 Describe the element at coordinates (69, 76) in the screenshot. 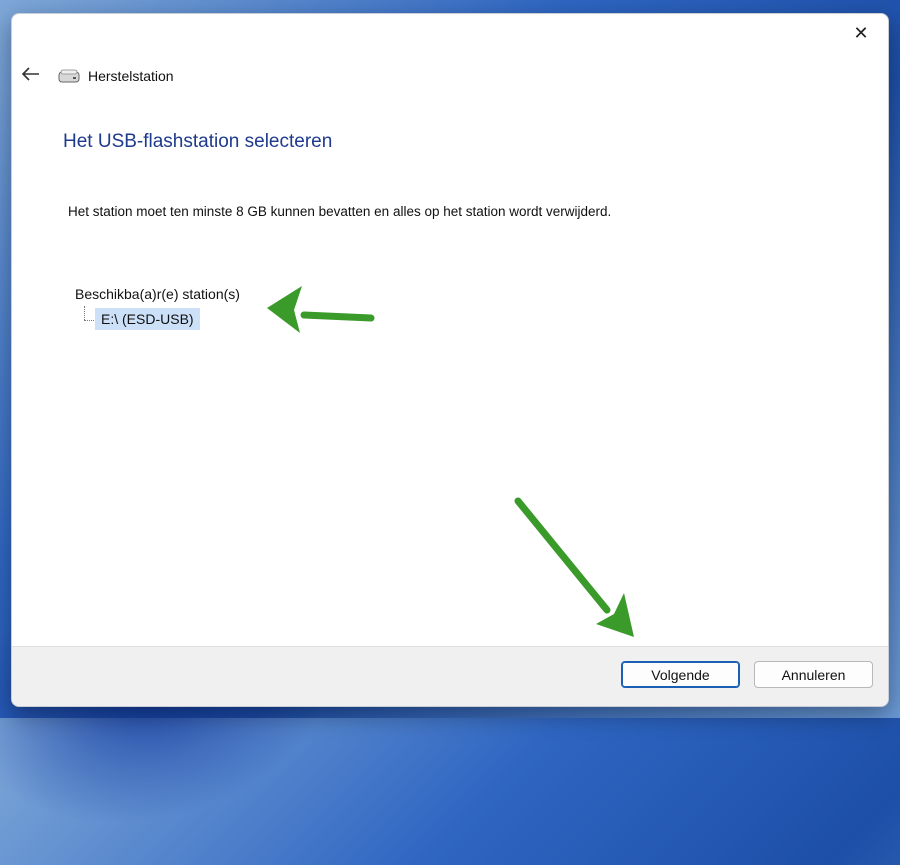

I see `drive-icon` at that location.